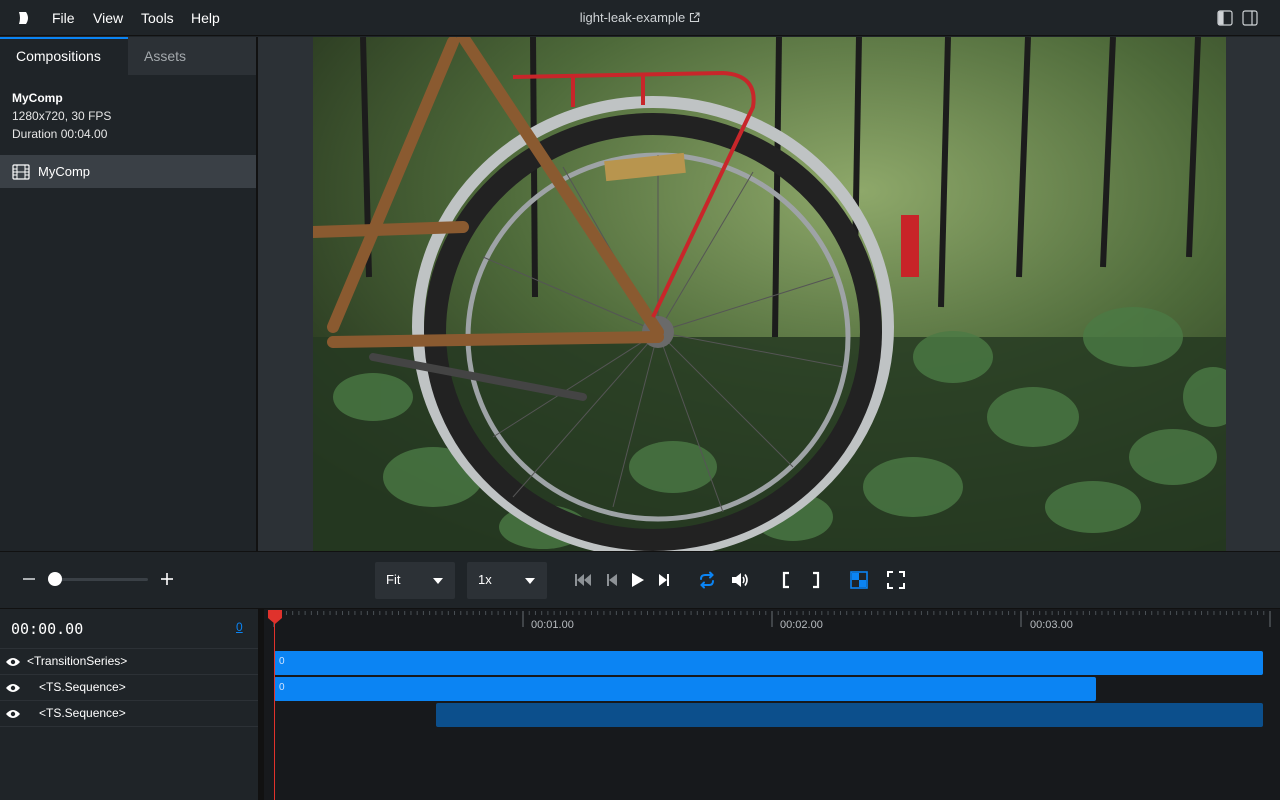 The height and width of the screenshot is (800, 1280). Describe the element at coordinates (772, 629) in the screenshot. I see `timeline-ruler` at that location.